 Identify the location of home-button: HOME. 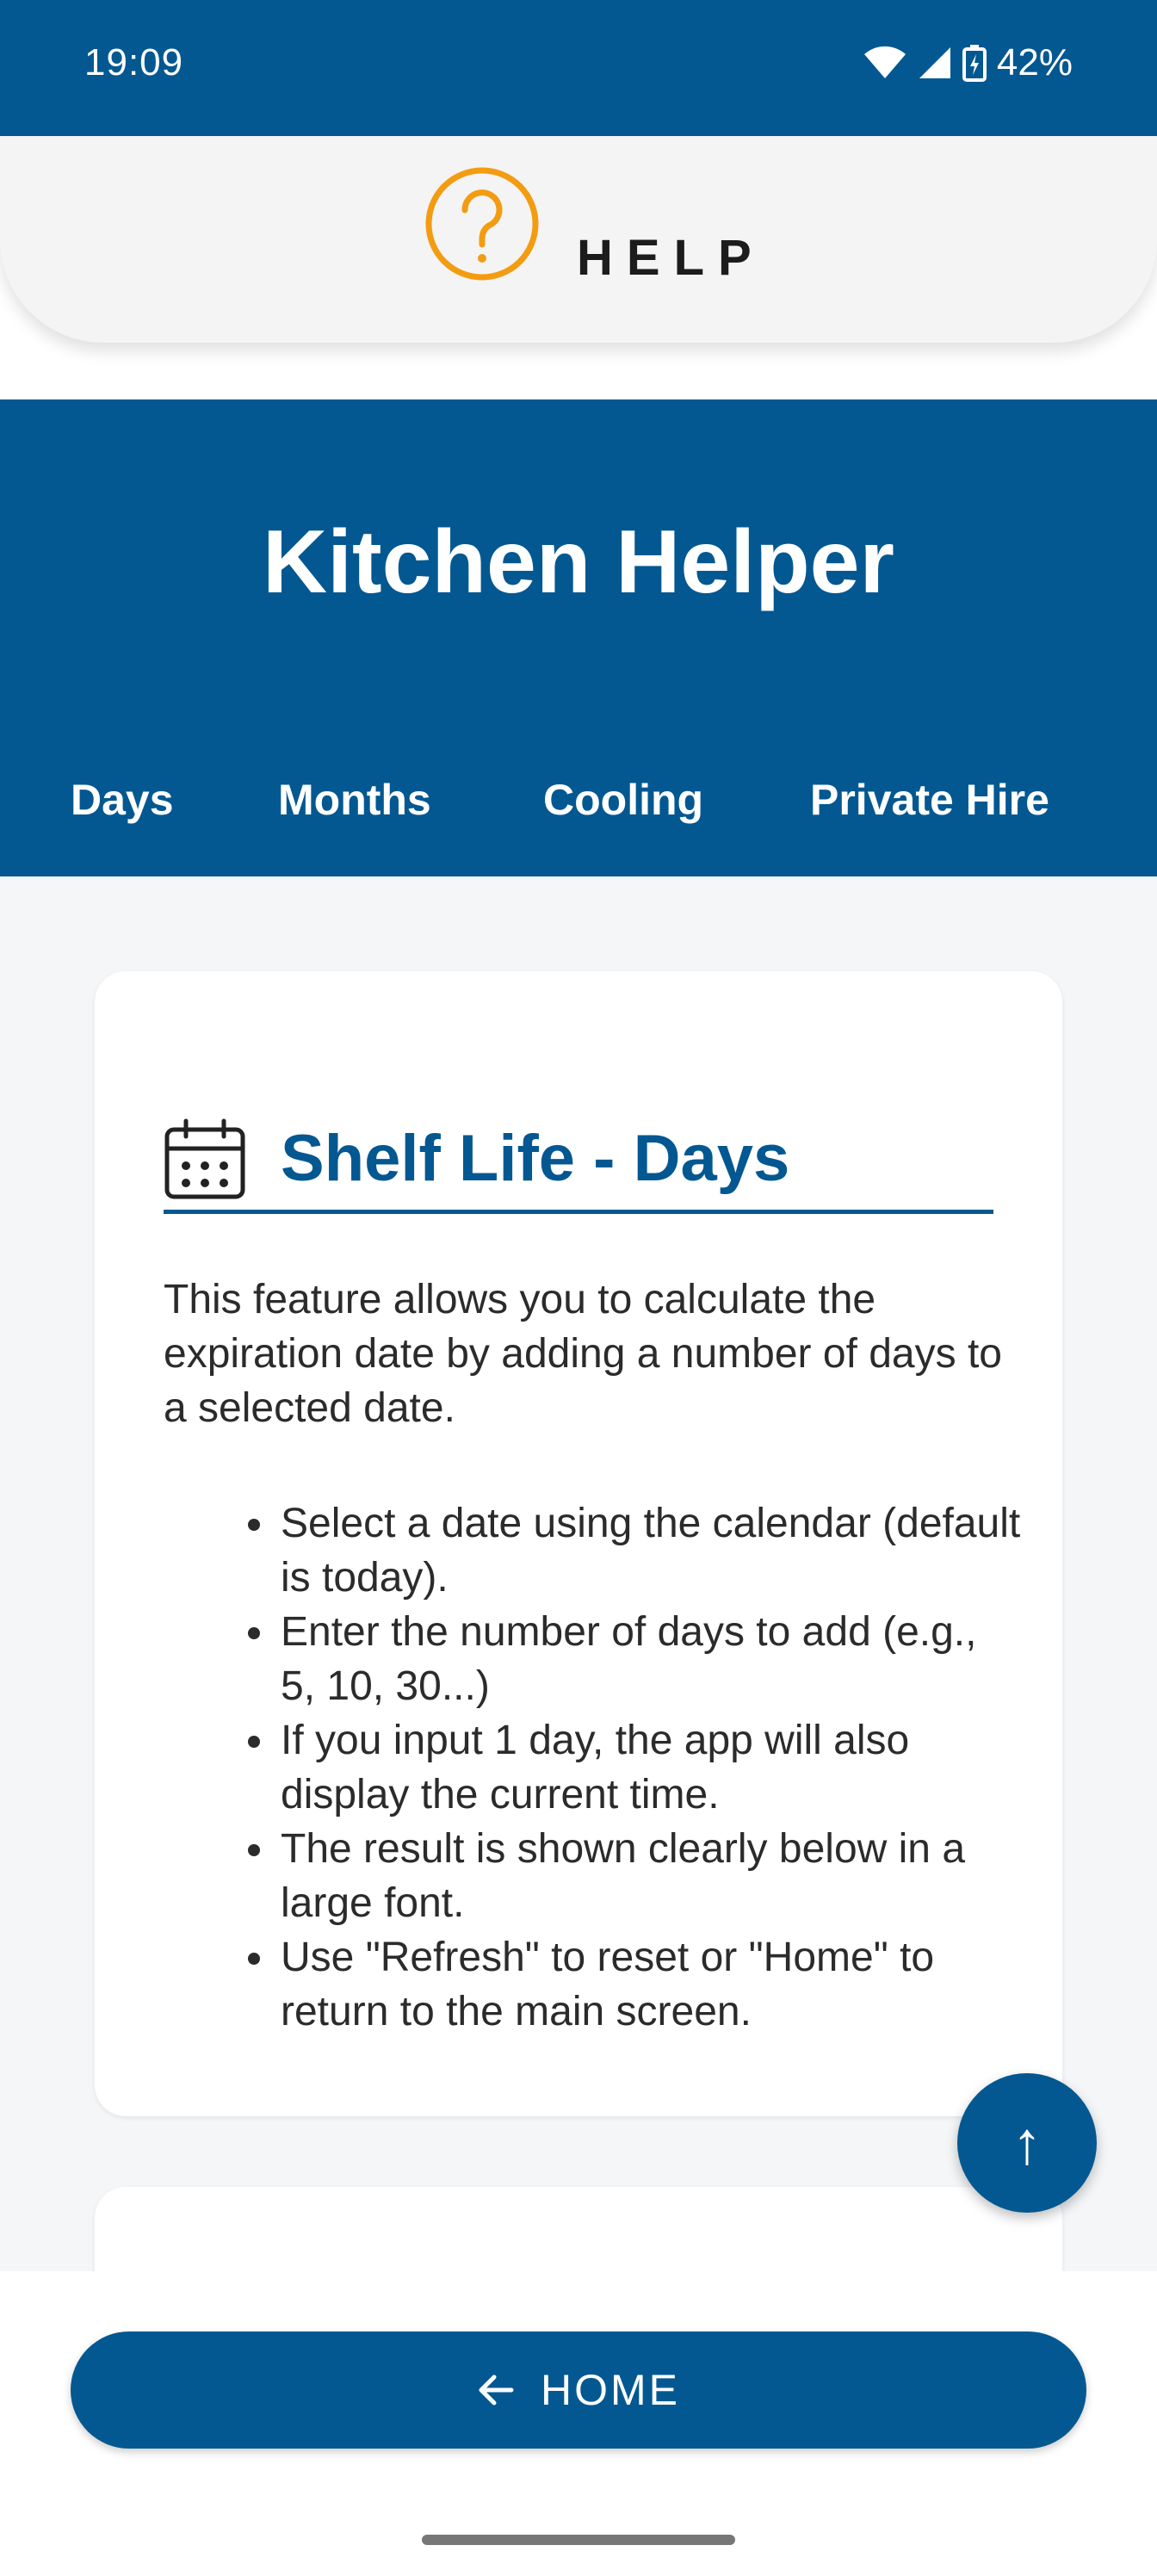
(579, 2390).